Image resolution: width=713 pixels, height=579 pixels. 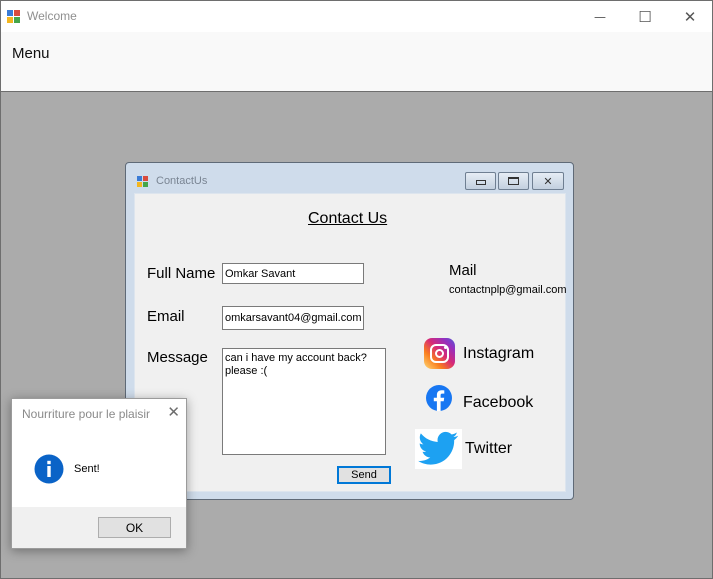 I want to click on dialog-close-icon: ✕, so click(x=173, y=412).